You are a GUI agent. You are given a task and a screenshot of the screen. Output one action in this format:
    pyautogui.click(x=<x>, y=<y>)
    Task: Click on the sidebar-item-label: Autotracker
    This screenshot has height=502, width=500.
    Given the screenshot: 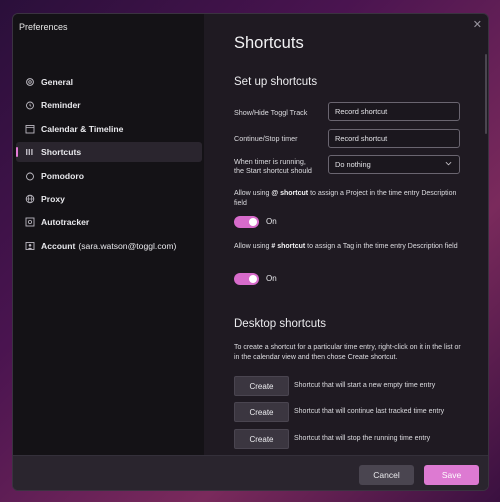 What is the action you would take?
    pyautogui.click(x=65, y=222)
    